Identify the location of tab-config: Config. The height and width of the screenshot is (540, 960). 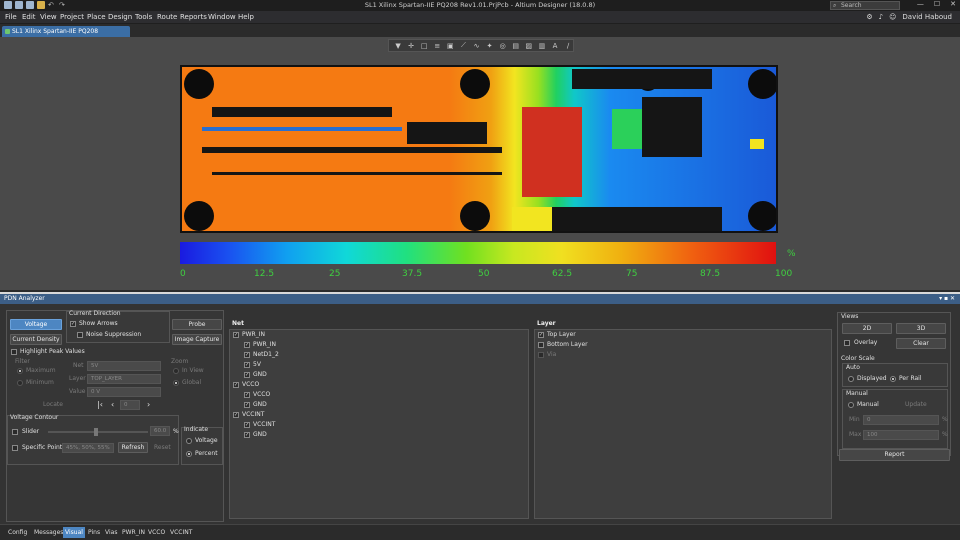
(17, 532).